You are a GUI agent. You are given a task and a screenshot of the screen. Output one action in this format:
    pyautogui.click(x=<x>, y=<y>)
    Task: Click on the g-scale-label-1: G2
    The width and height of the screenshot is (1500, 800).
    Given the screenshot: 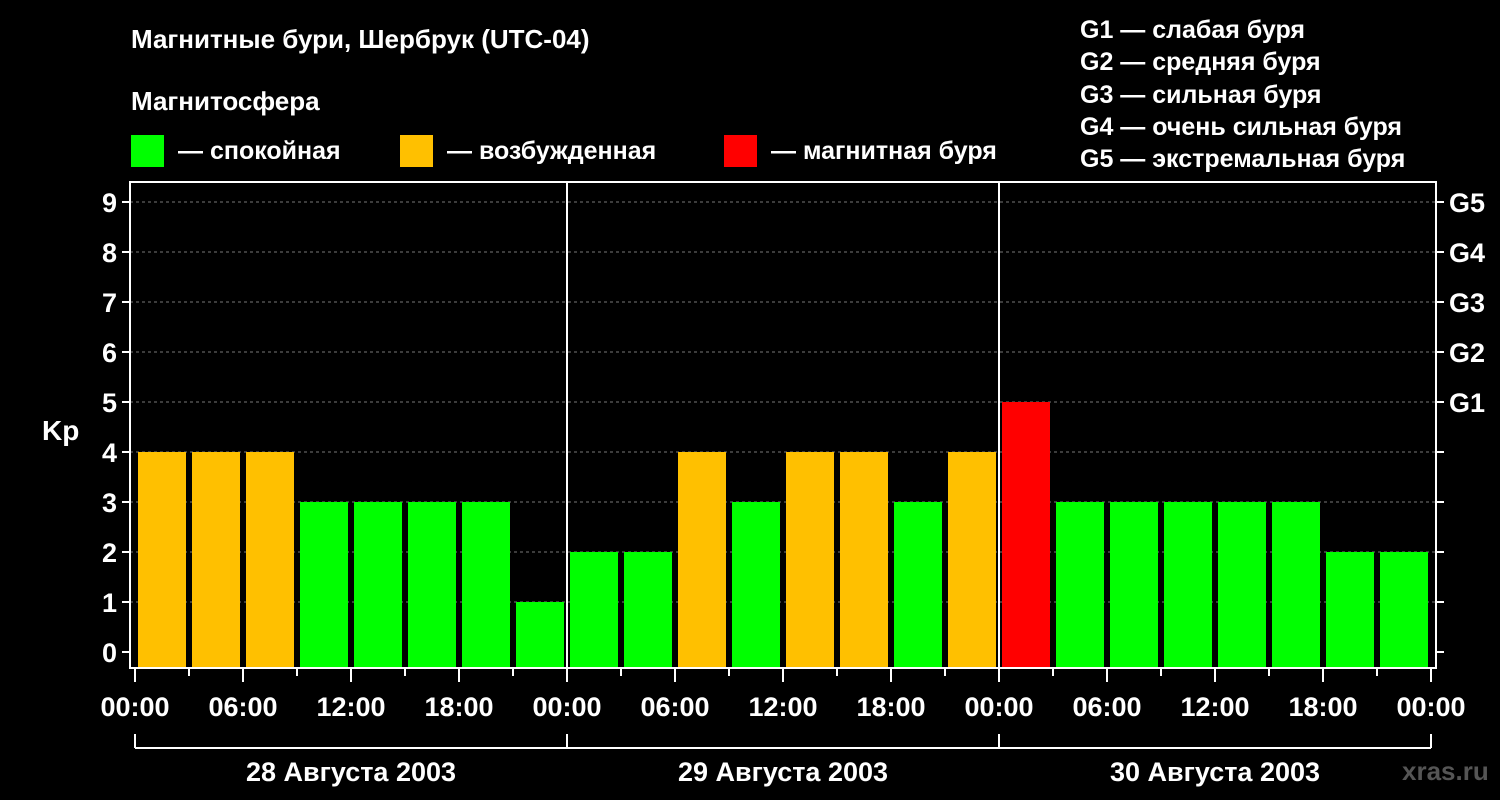 What is the action you would take?
    pyautogui.click(x=1467, y=353)
    